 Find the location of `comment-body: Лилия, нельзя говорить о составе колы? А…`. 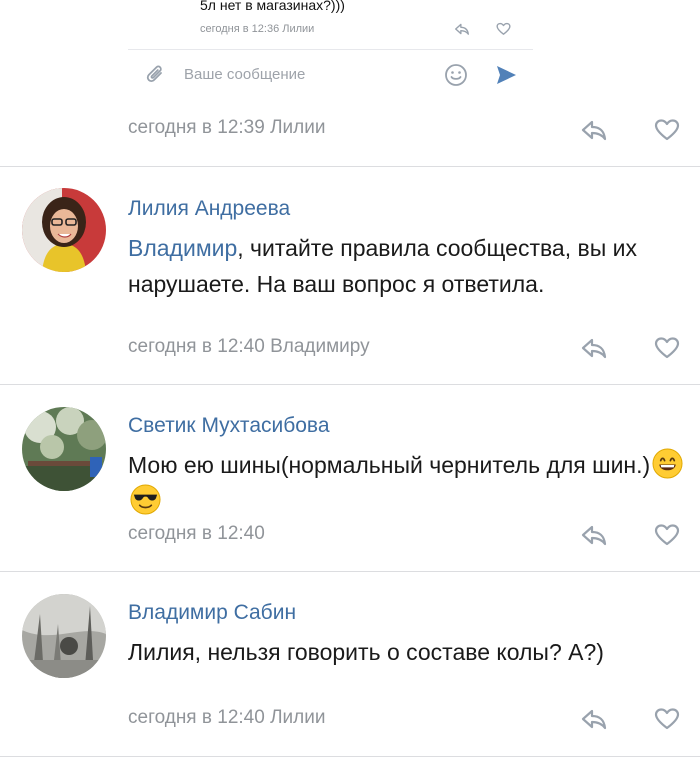

comment-body: Лилия, нельзя говорить о составе колы? А… is located at coordinates (366, 652).